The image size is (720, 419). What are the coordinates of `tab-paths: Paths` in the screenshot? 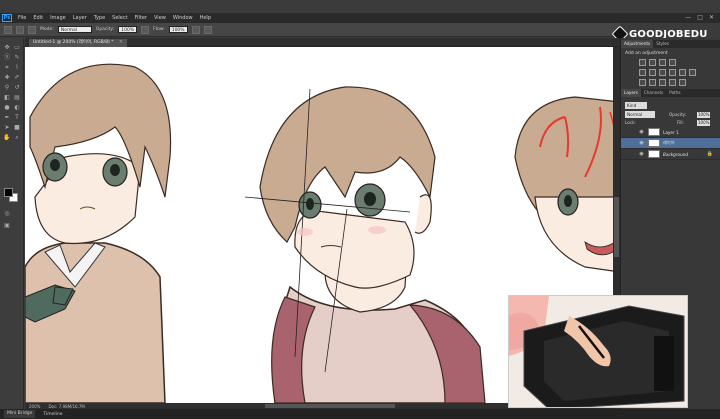 It's located at (674, 93).